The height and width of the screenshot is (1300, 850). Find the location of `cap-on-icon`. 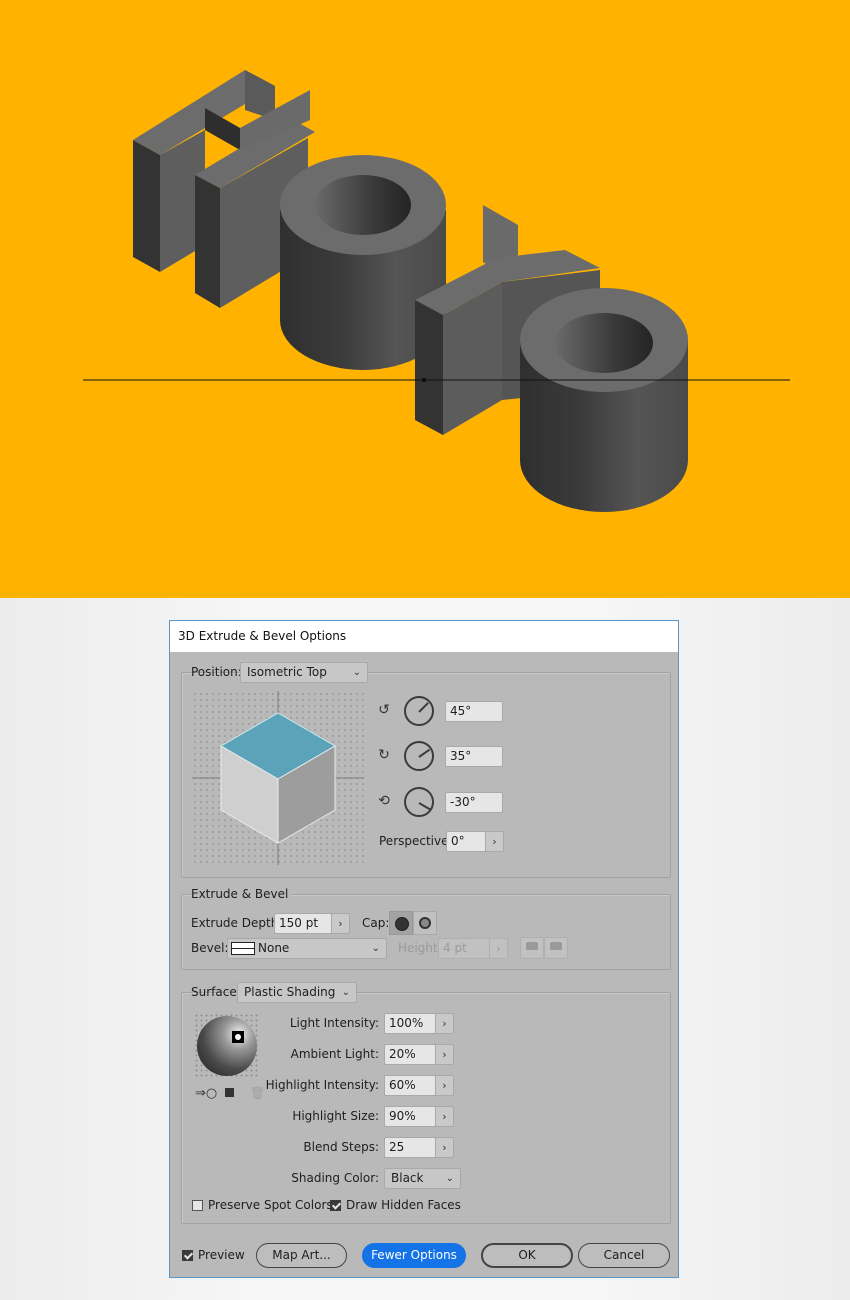

cap-on-icon is located at coordinates (402, 924).